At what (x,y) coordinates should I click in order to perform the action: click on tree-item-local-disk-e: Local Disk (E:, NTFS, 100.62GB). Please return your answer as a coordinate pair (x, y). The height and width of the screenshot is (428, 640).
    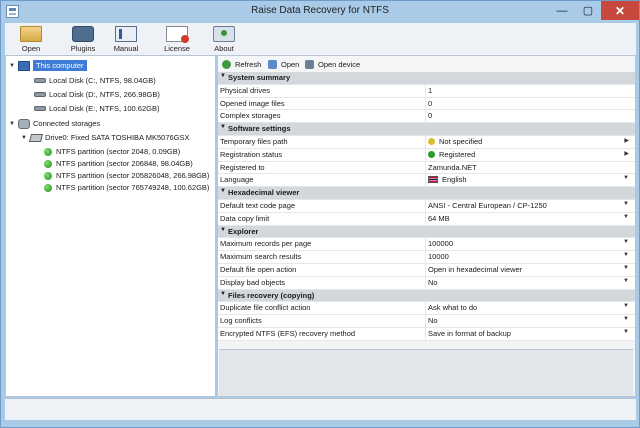
    Looking at the image, I should click on (95, 108).